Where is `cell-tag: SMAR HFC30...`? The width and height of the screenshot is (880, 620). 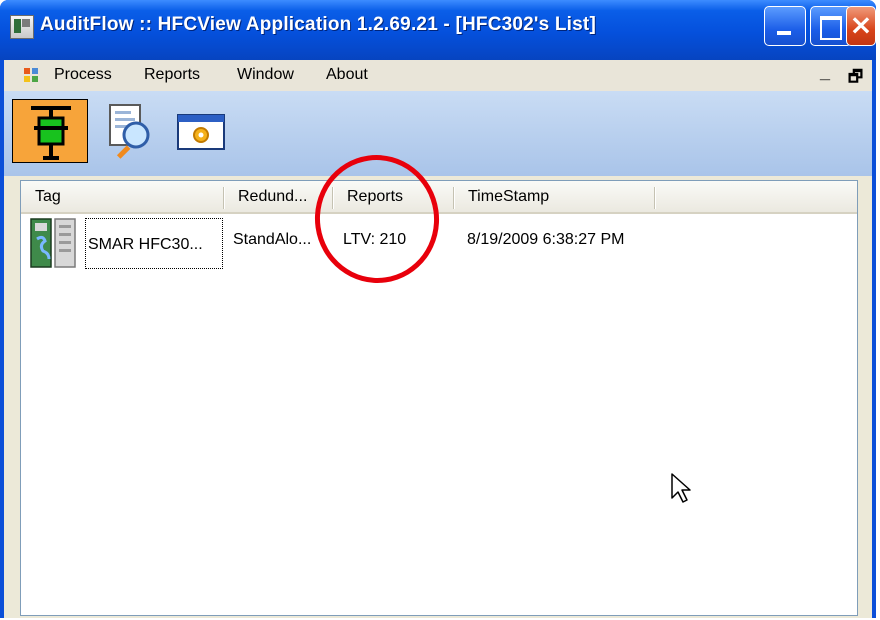
cell-tag: SMAR HFC30... is located at coordinates (154, 243).